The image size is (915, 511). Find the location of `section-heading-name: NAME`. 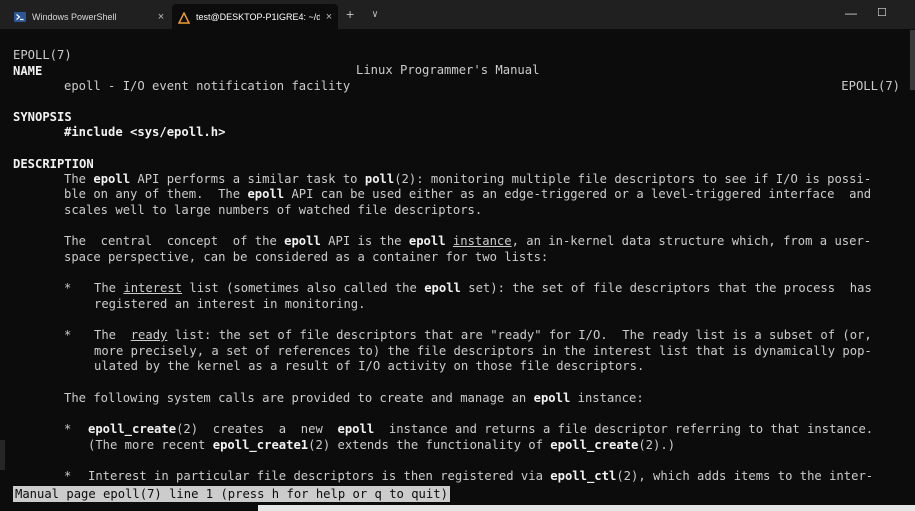

section-heading-name: NAME is located at coordinates (28, 71).